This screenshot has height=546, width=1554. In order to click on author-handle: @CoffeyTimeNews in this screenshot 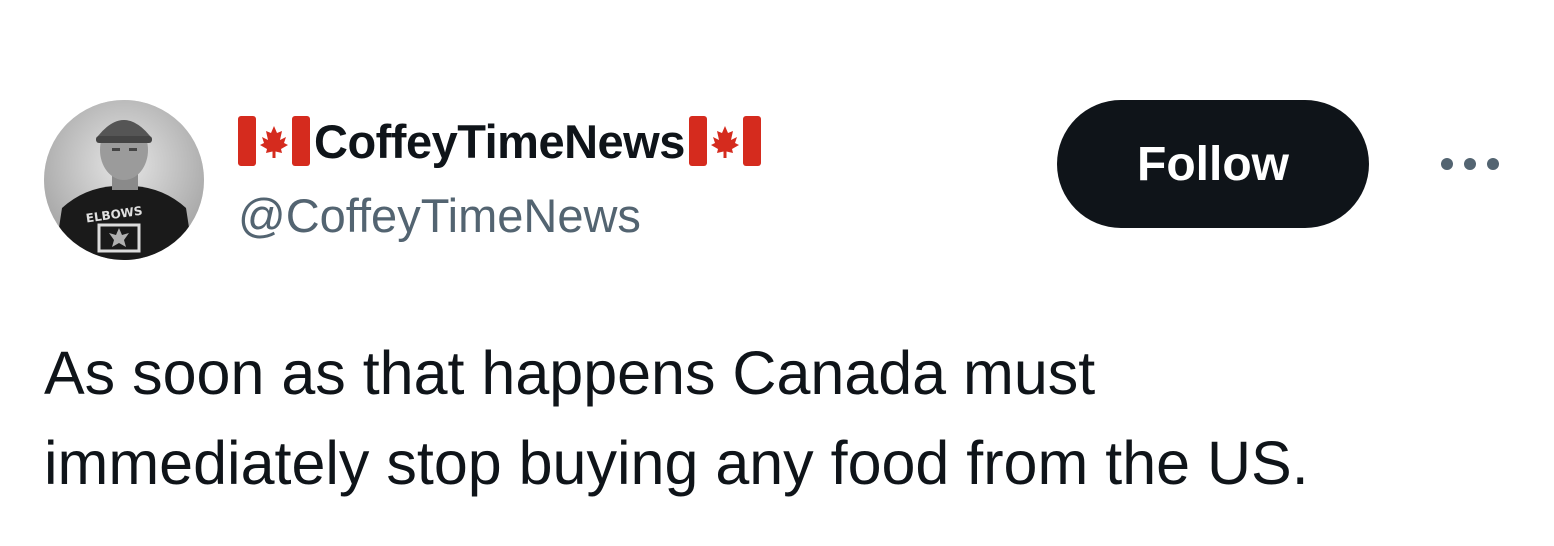, I will do `click(439, 215)`.